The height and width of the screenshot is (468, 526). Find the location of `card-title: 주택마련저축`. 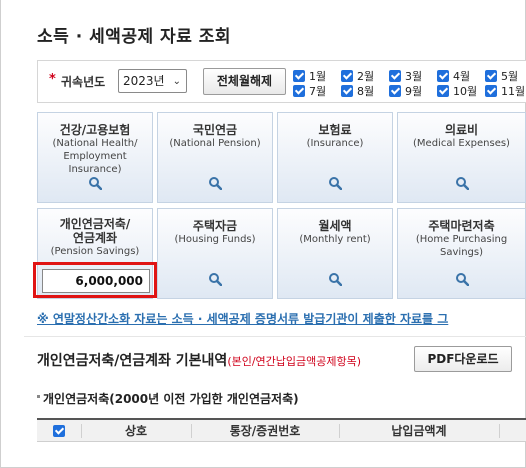

card-title: 주택마련저축 is located at coordinates (461, 226).